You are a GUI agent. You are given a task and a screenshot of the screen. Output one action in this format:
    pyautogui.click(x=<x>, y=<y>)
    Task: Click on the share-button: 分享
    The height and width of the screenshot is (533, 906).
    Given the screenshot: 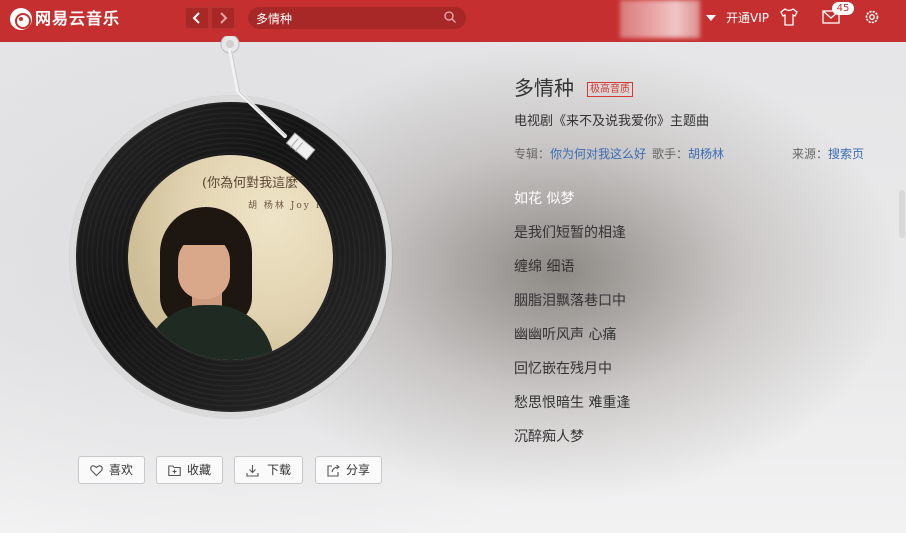 What is the action you would take?
    pyautogui.click(x=348, y=470)
    